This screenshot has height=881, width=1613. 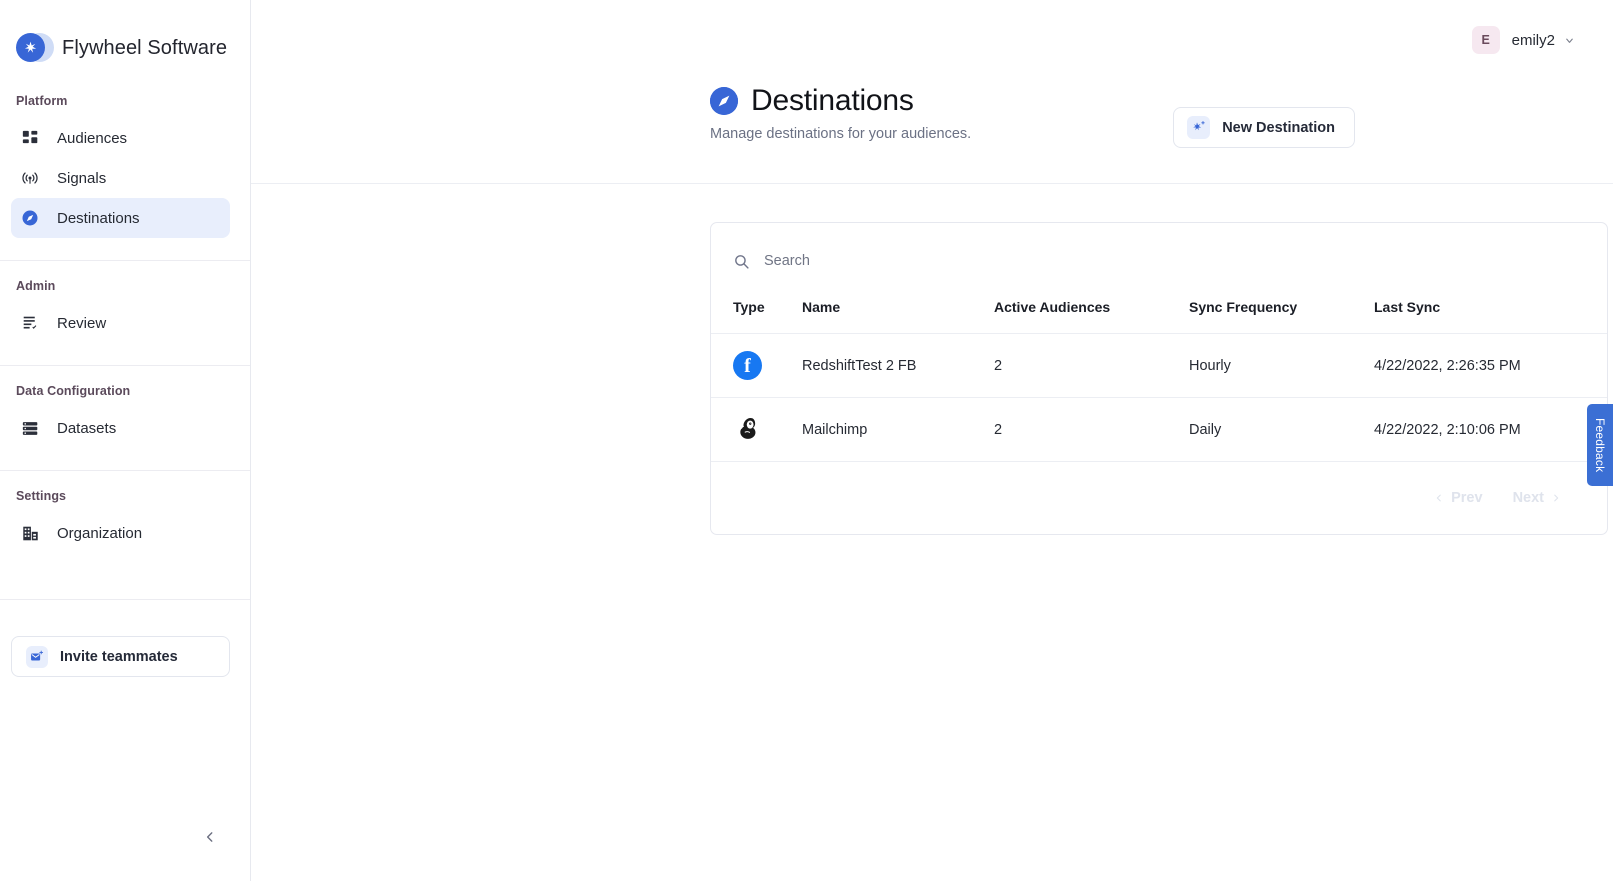 I want to click on sidebar-item-label: Organization, so click(x=100, y=533).